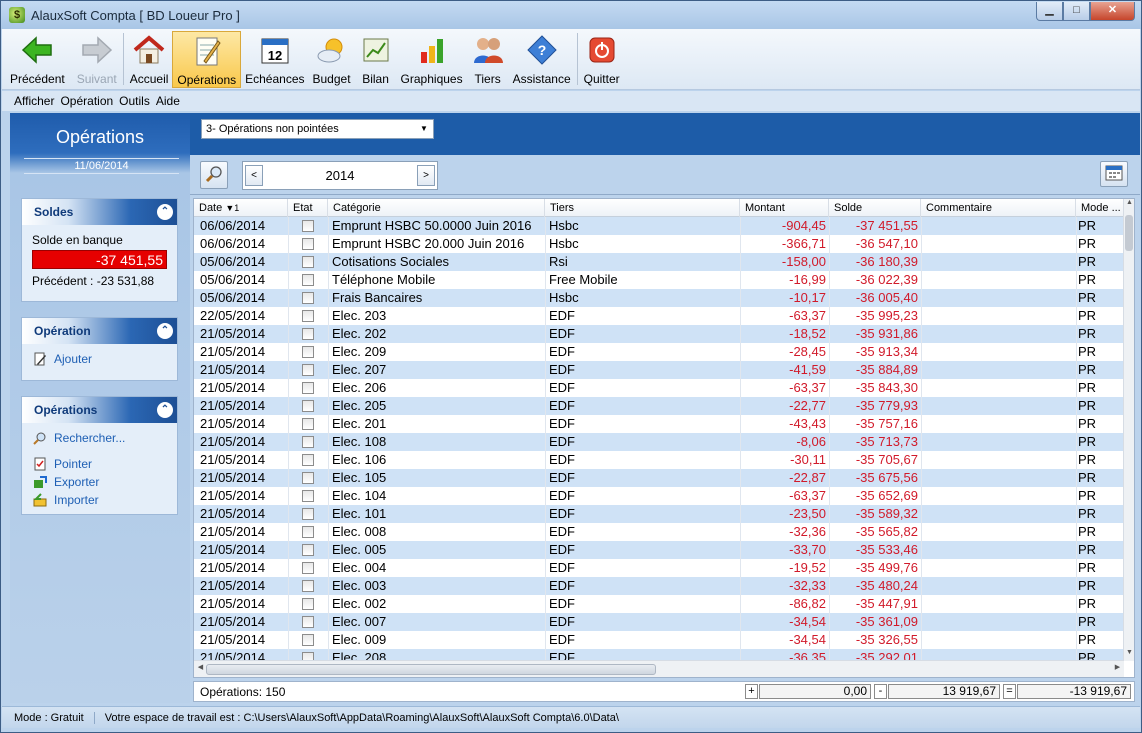  I want to click on check-link: Pointer, so click(99, 464).